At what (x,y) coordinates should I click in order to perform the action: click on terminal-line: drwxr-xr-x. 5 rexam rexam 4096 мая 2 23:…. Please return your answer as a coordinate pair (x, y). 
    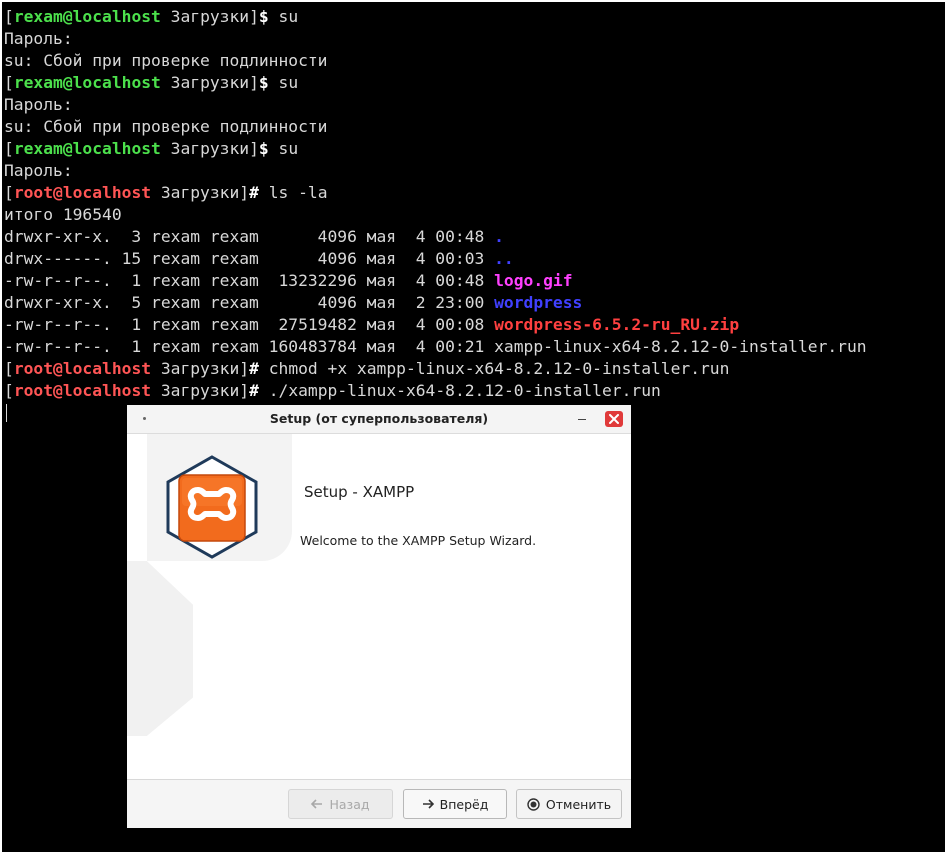
    Looking at the image, I should click on (435, 303).